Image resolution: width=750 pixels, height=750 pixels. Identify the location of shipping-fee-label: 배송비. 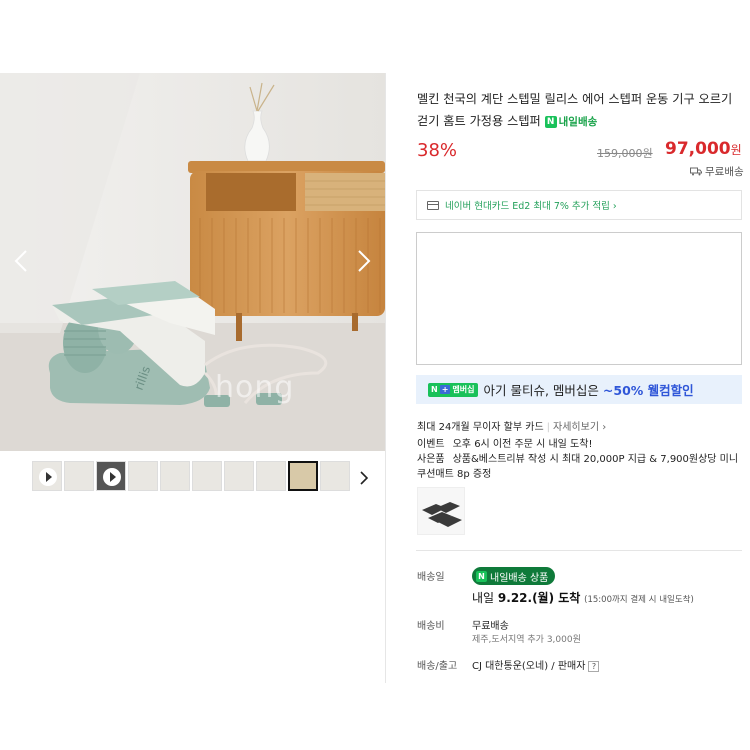
(431, 626).